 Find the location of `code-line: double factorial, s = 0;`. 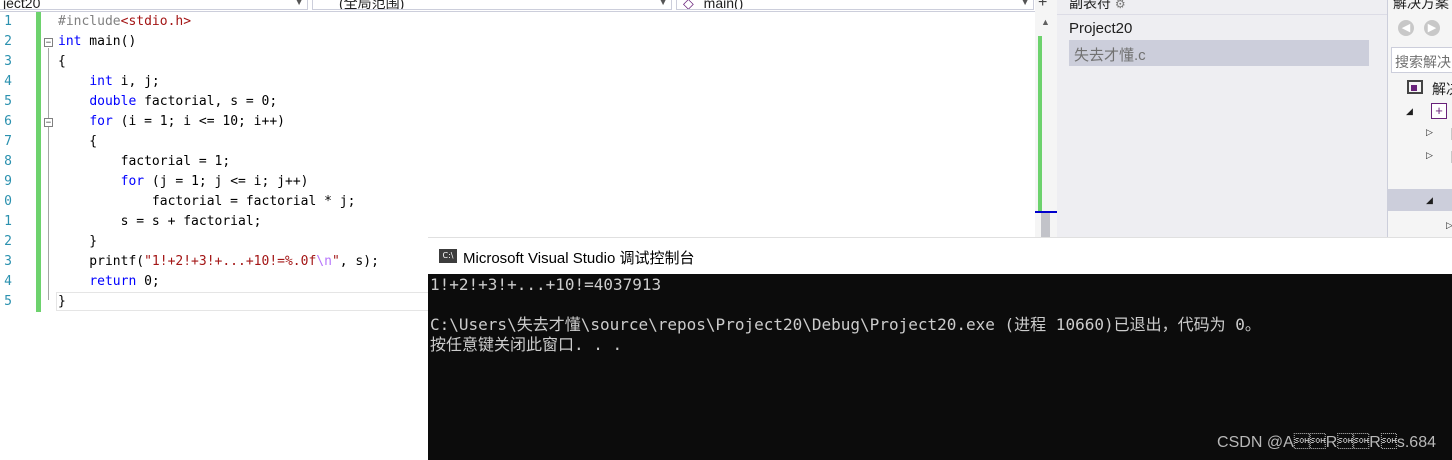

code-line: double factorial, s = 0; is located at coordinates (218, 102).